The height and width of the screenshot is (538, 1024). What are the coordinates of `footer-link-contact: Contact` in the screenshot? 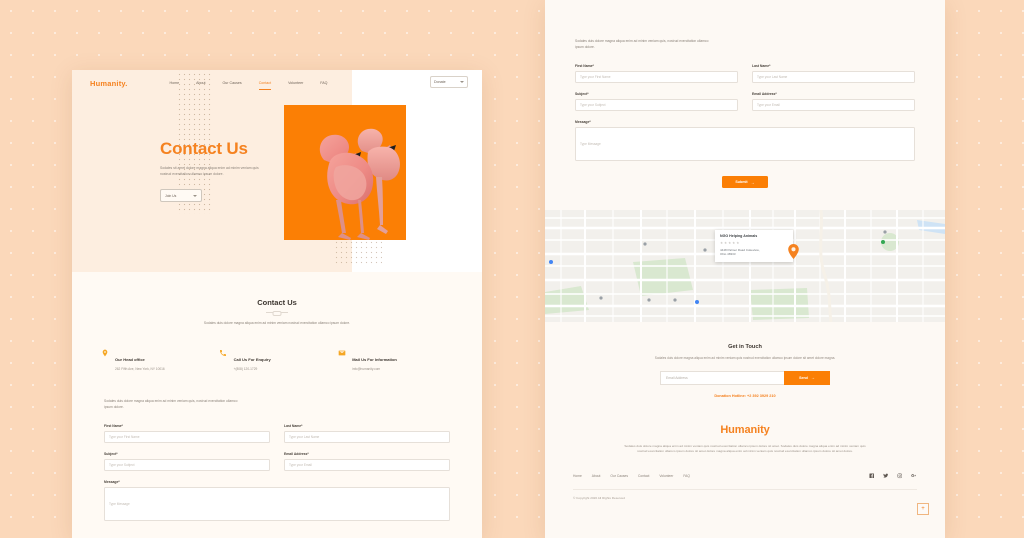 It's located at (643, 476).